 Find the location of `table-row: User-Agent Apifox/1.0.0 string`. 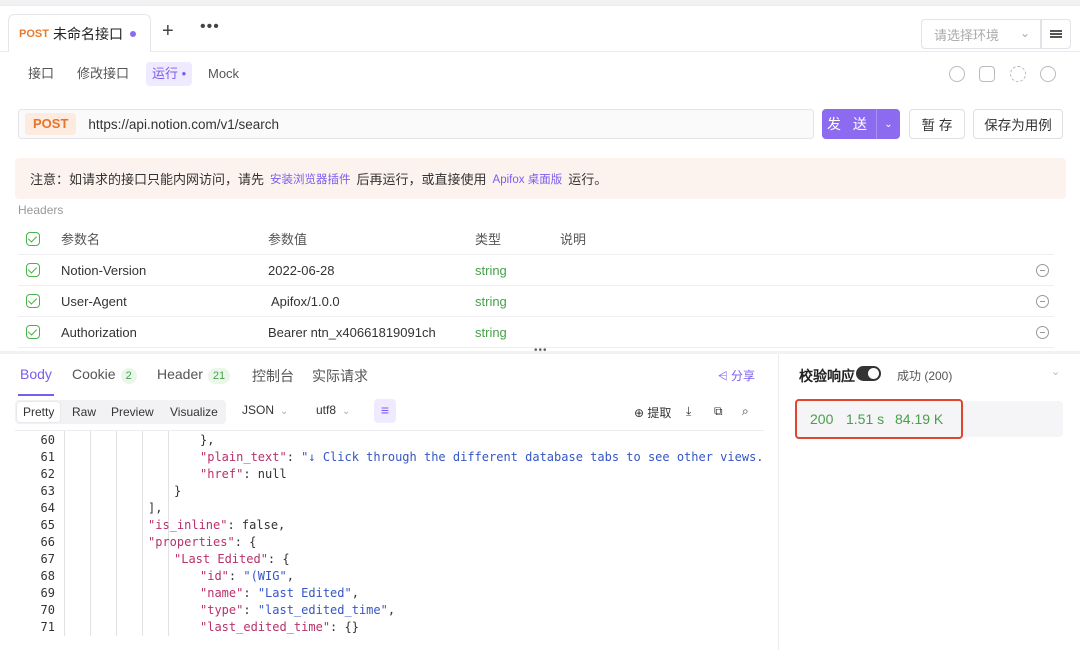

table-row: User-Agent Apifox/1.0.0 string is located at coordinates (536, 301).